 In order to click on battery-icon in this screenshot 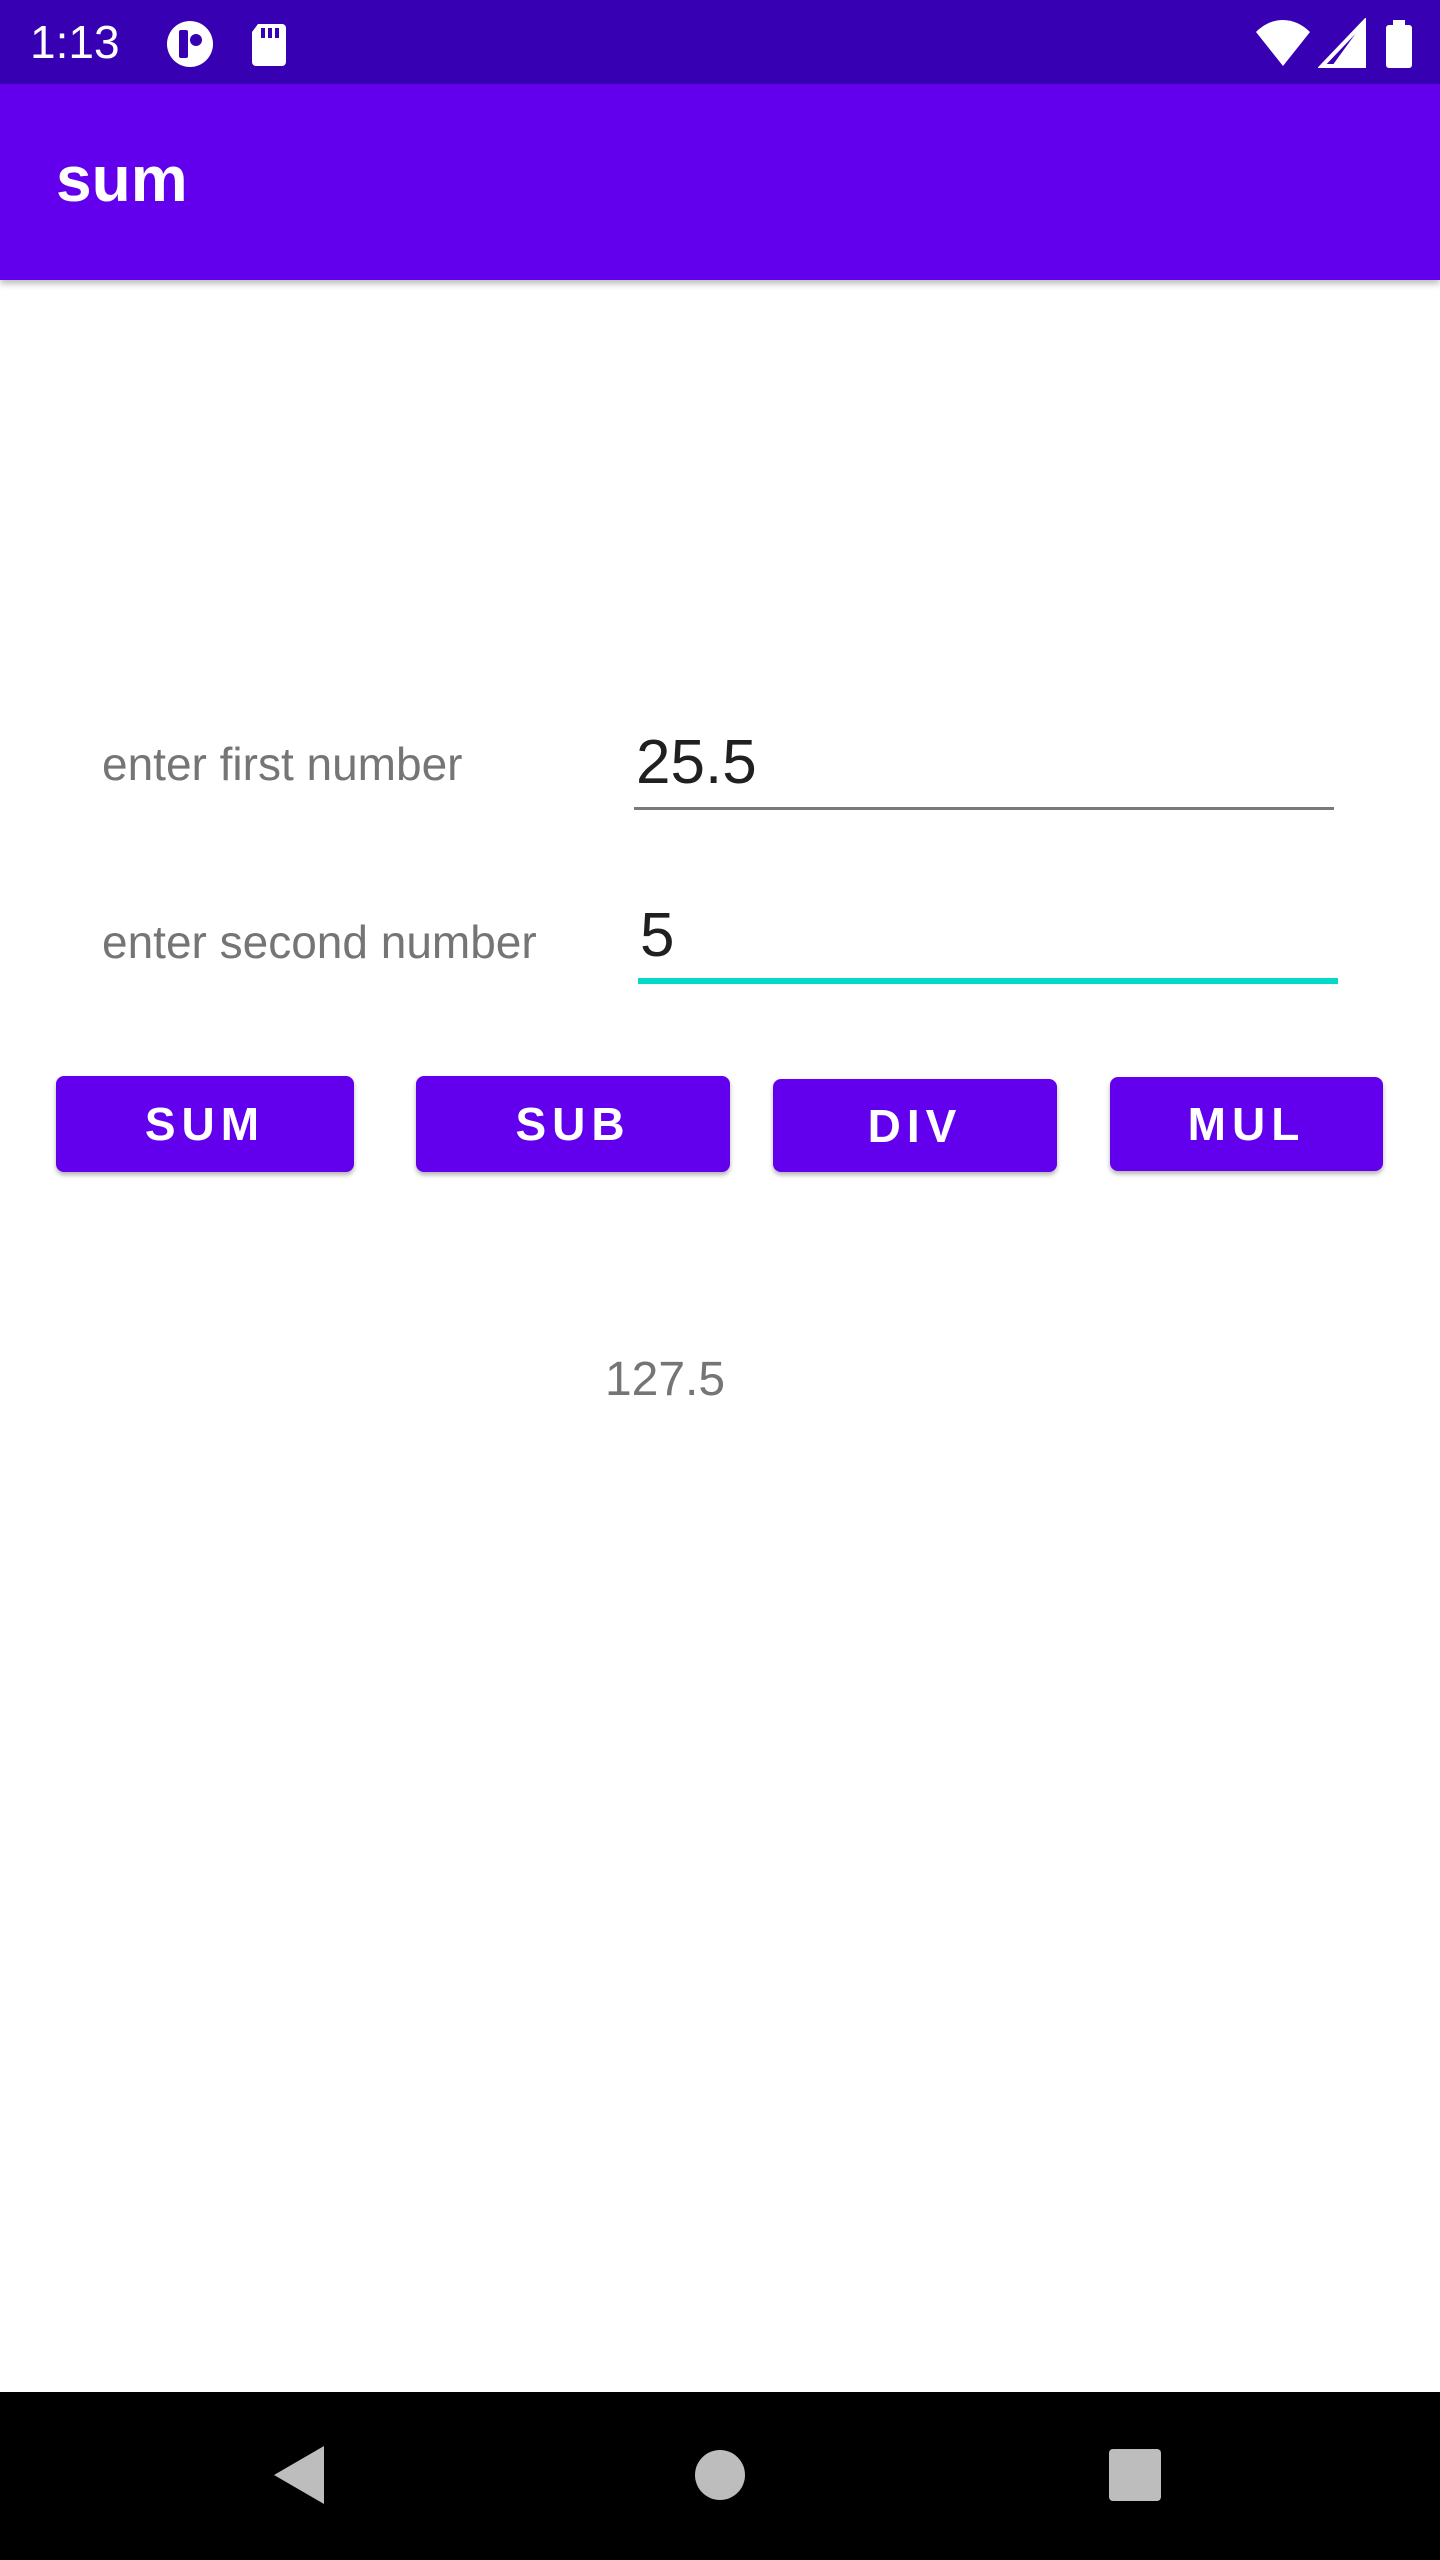, I will do `click(1399, 44)`.